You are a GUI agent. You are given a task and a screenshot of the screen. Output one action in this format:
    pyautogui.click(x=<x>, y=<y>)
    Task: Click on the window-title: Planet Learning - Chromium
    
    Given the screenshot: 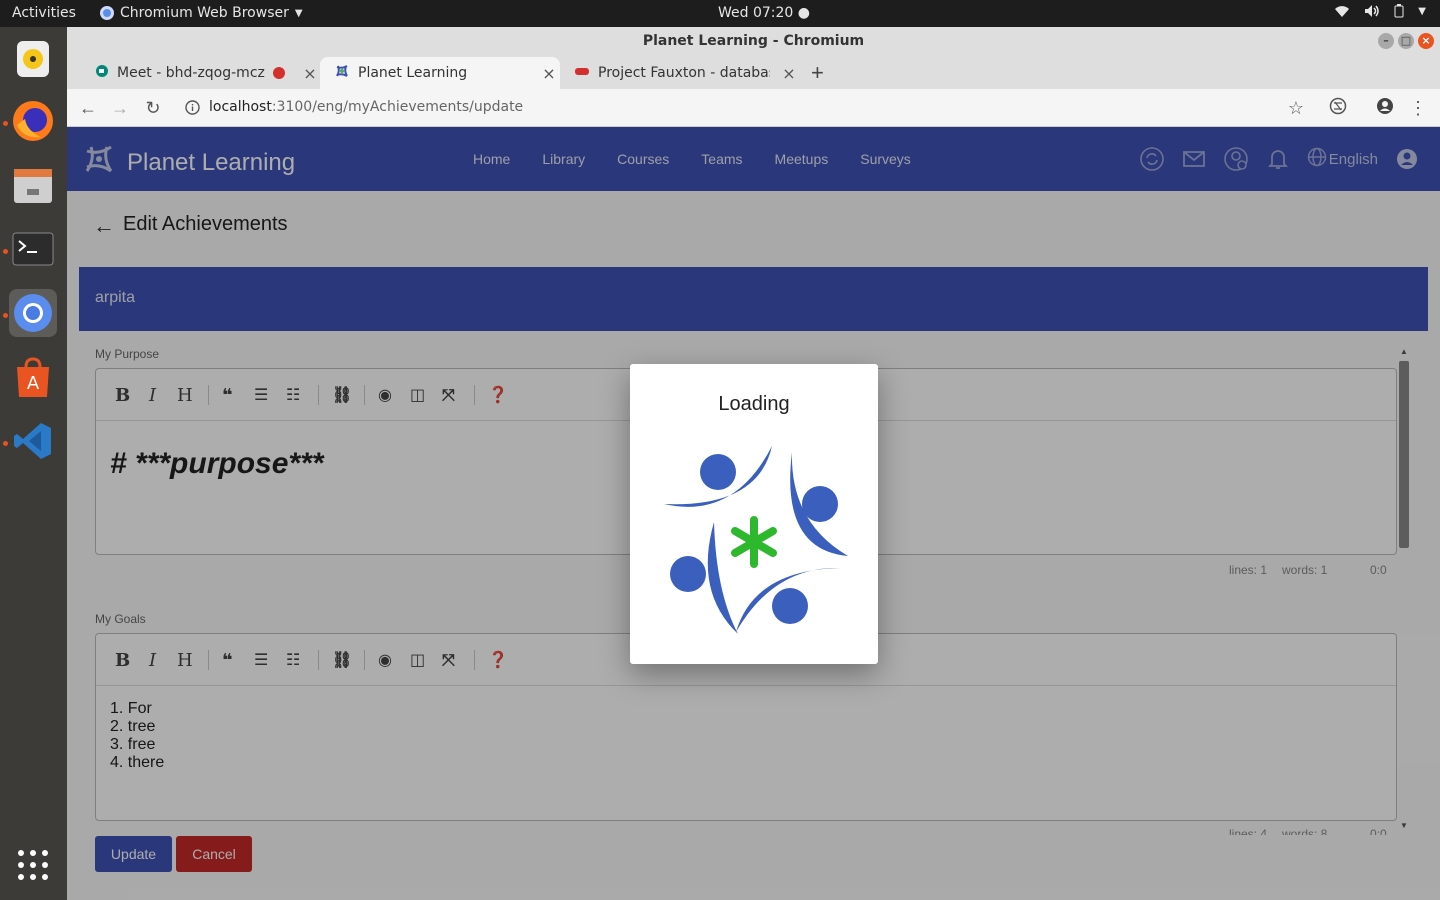 What is the action you would take?
    pyautogui.click(x=753, y=41)
    